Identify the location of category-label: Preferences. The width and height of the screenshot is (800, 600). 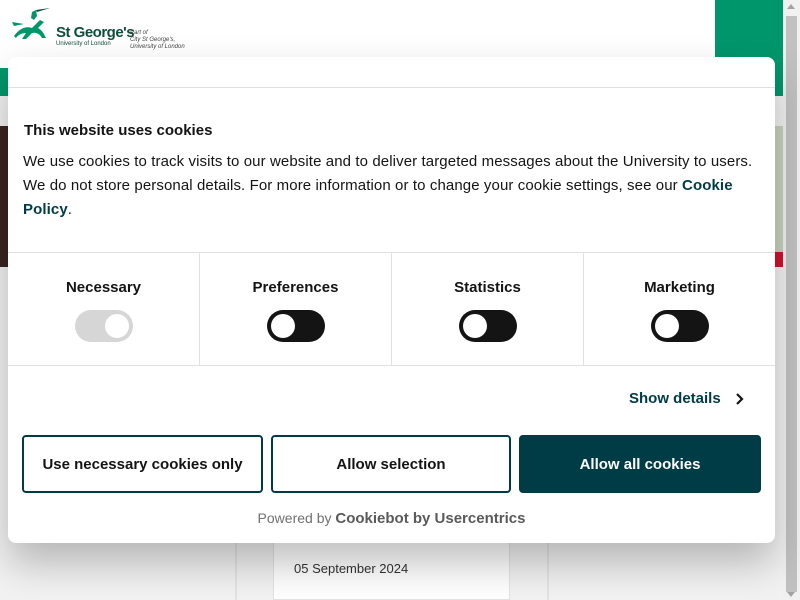
(295, 287).